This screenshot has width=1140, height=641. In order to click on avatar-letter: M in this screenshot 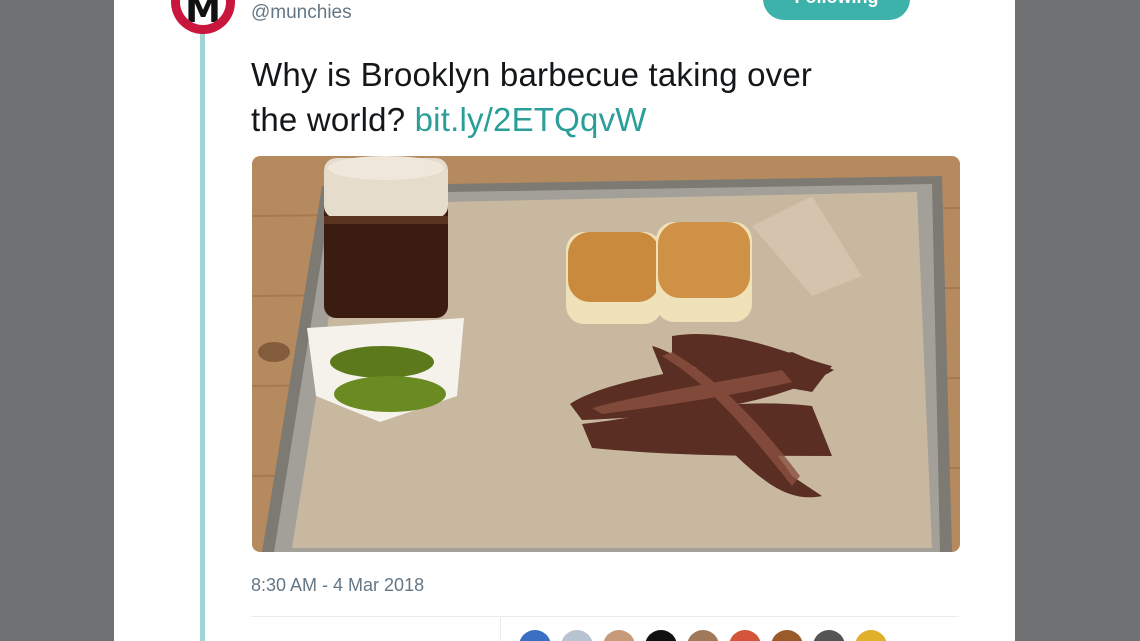, I will do `click(203, 12)`.